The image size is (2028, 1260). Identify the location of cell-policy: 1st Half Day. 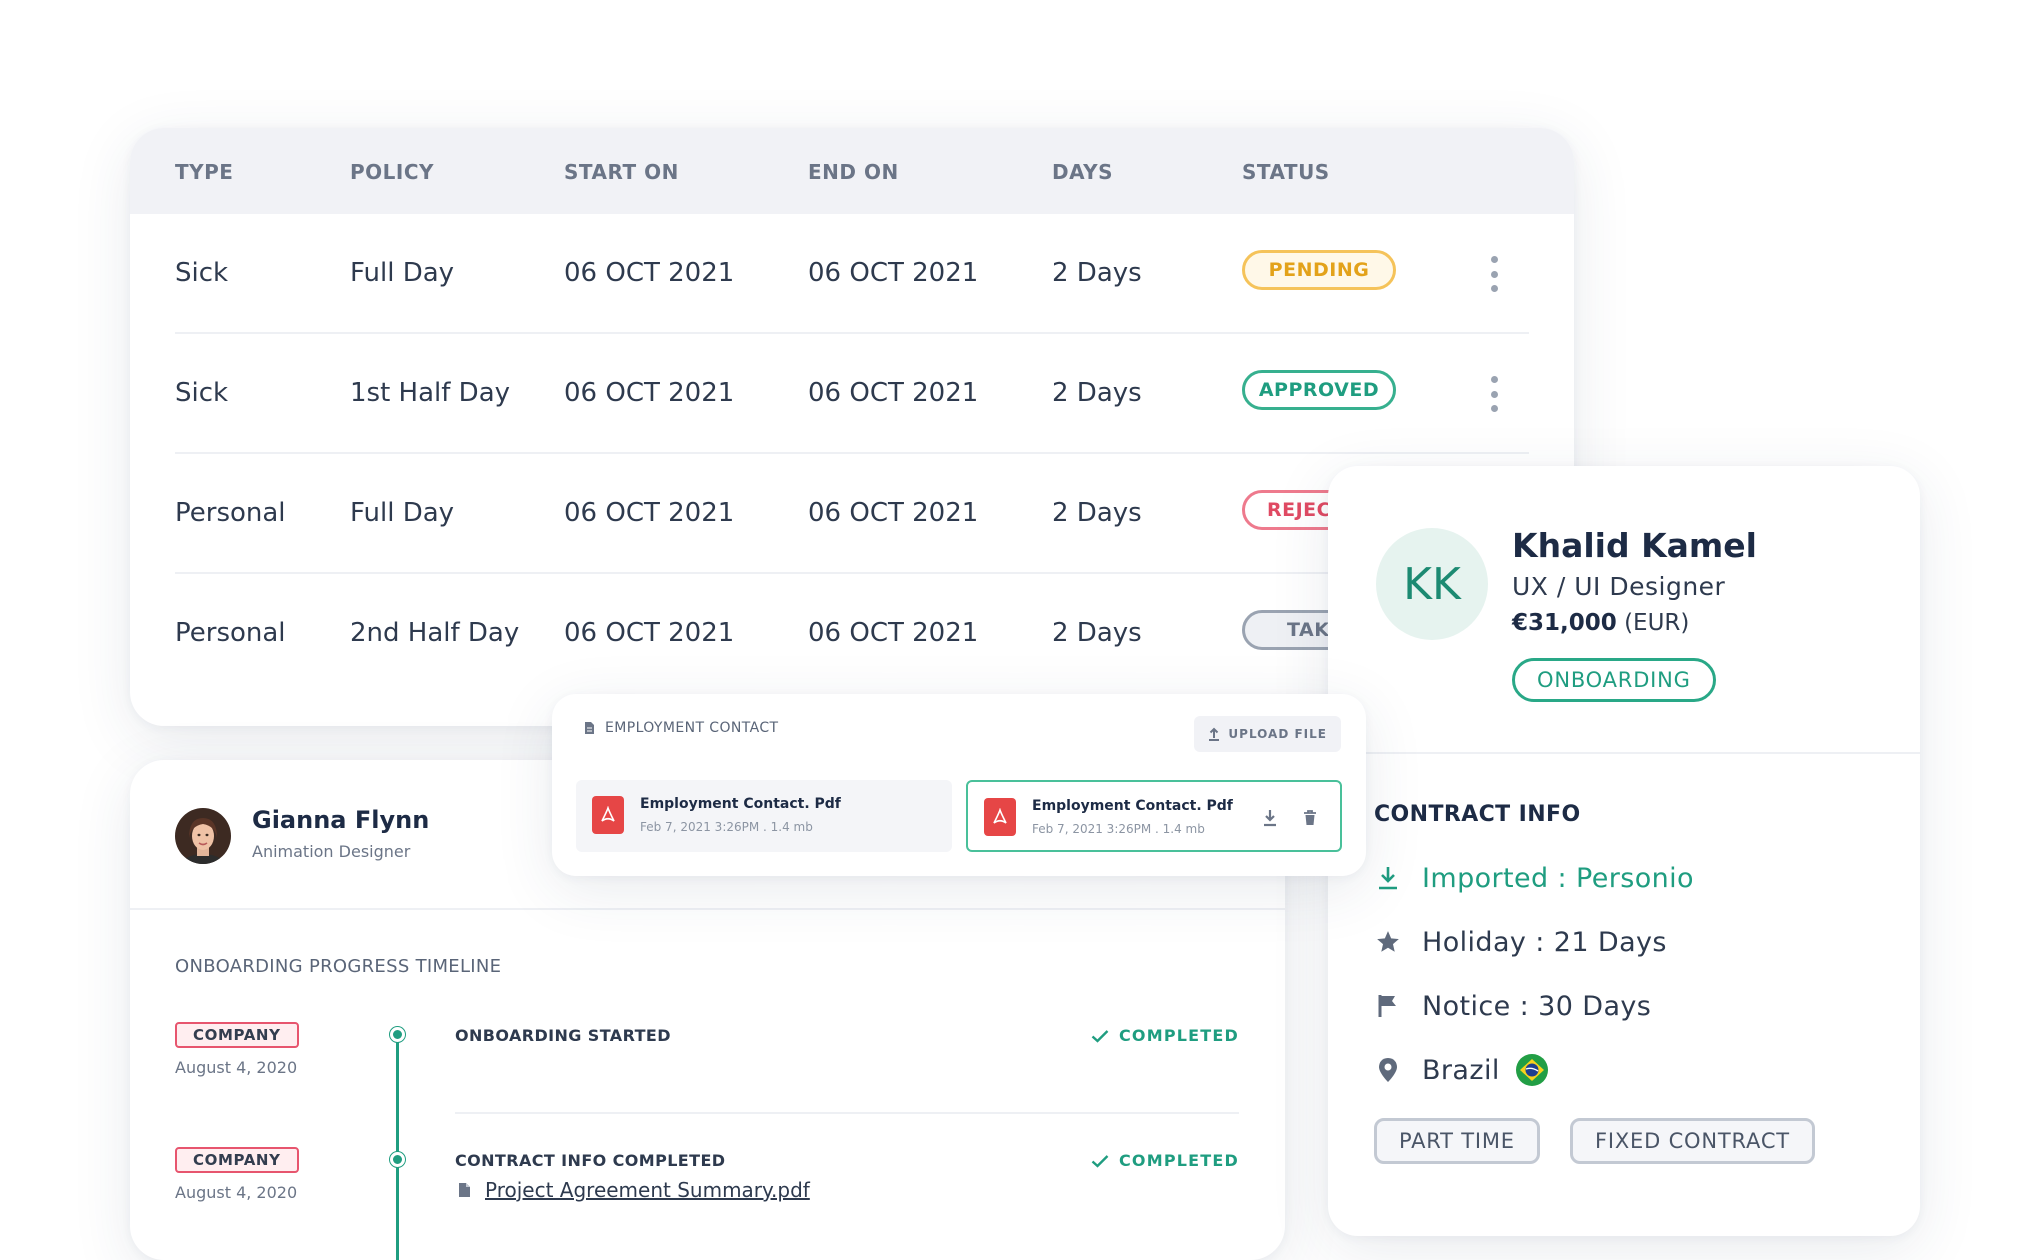
(430, 393).